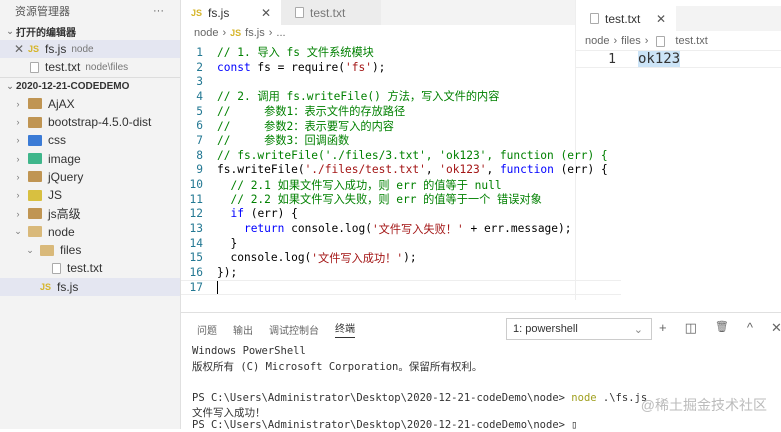 Image resolution: width=781 pixels, height=432 pixels. What do you see at coordinates (357, 258) in the screenshot?
I see `code-token: '文件写入成功！'` at bounding box center [357, 258].